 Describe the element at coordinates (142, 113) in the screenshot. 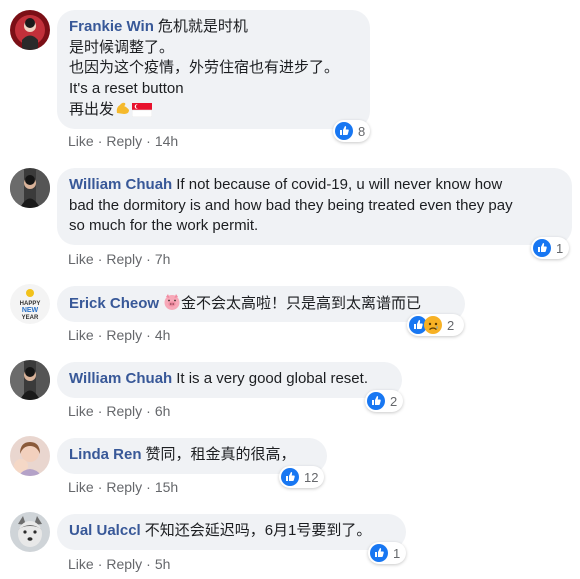

I see `singapore-flag-emoji` at that location.